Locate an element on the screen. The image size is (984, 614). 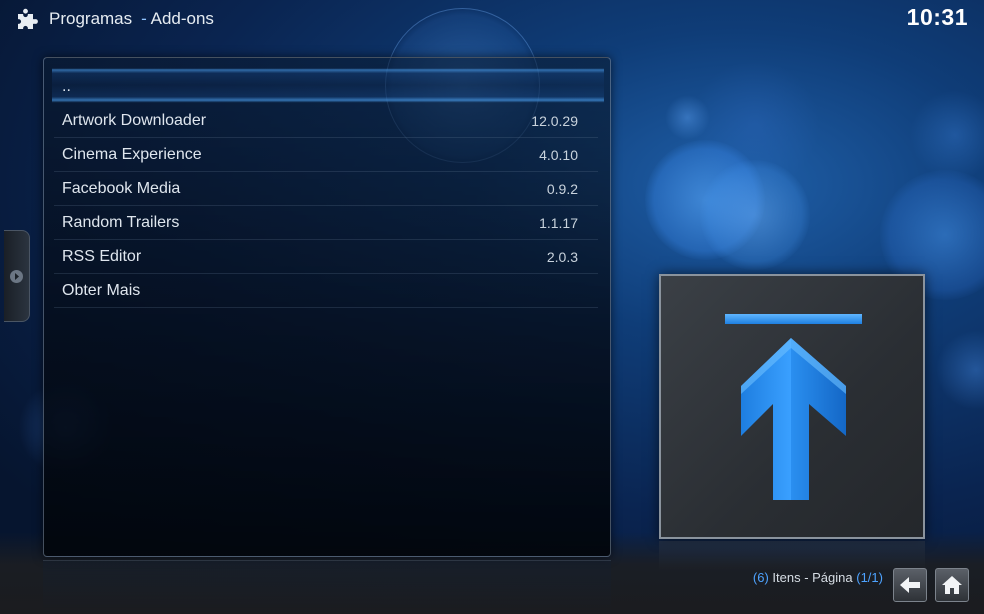
list-item: Cinema Experience 4.0.10 is located at coordinates (326, 155).